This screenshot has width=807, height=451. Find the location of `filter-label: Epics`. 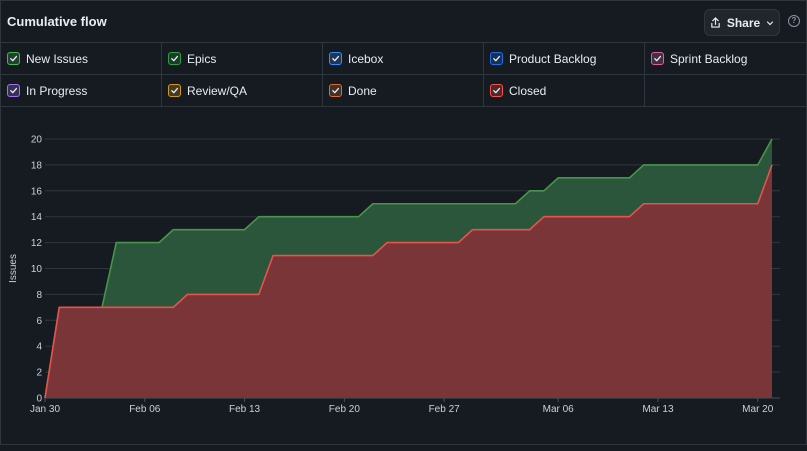

filter-label: Epics is located at coordinates (202, 58).